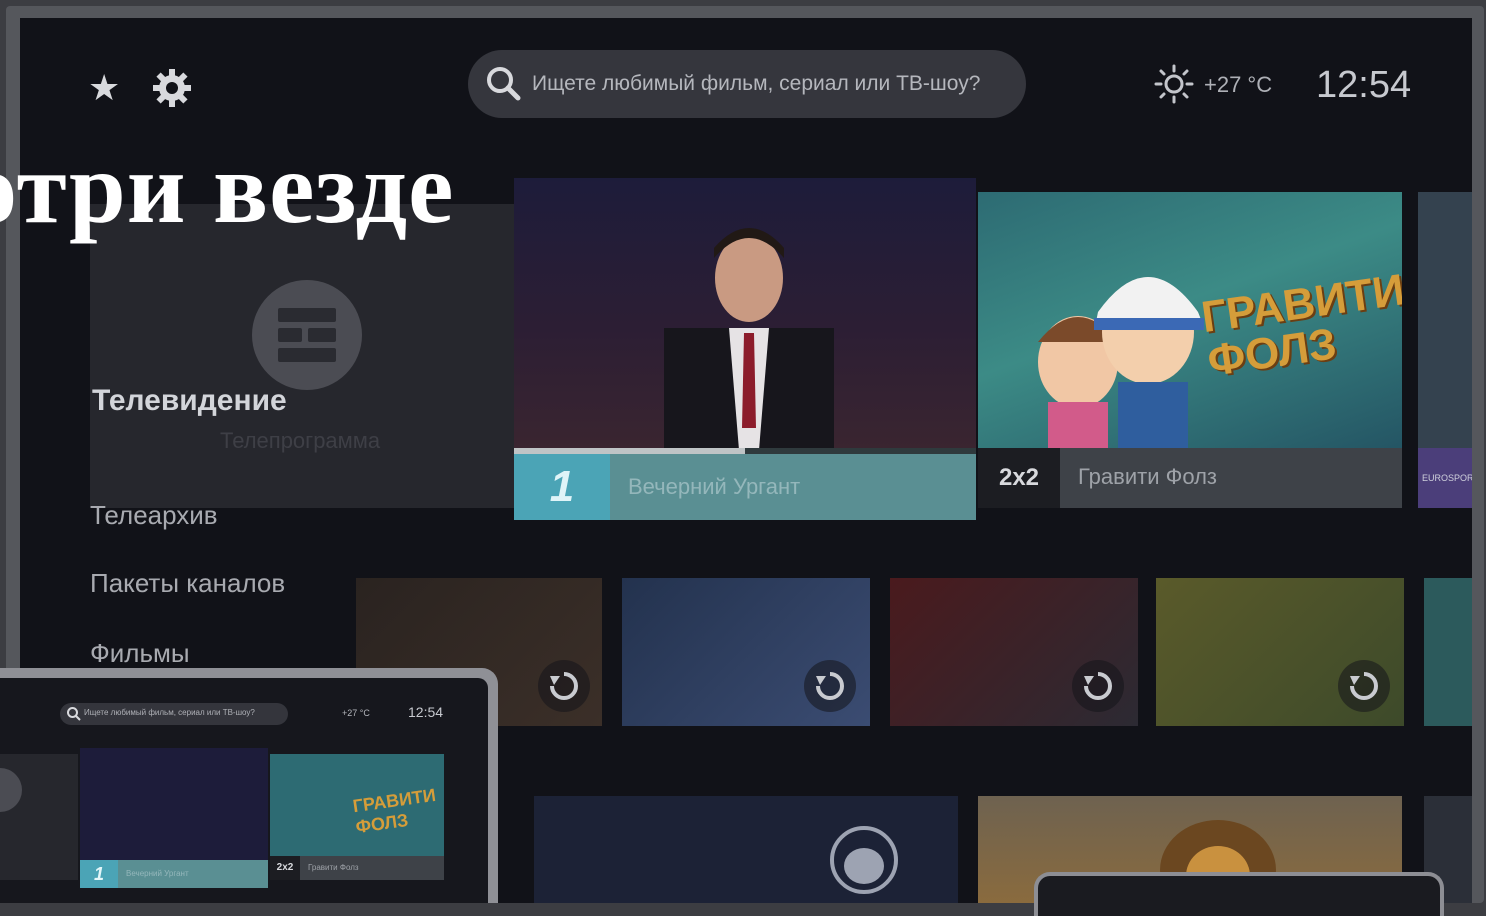  Describe the element at coordinates (1239, 894) in the screenshot. I see `phone-device` at that location.